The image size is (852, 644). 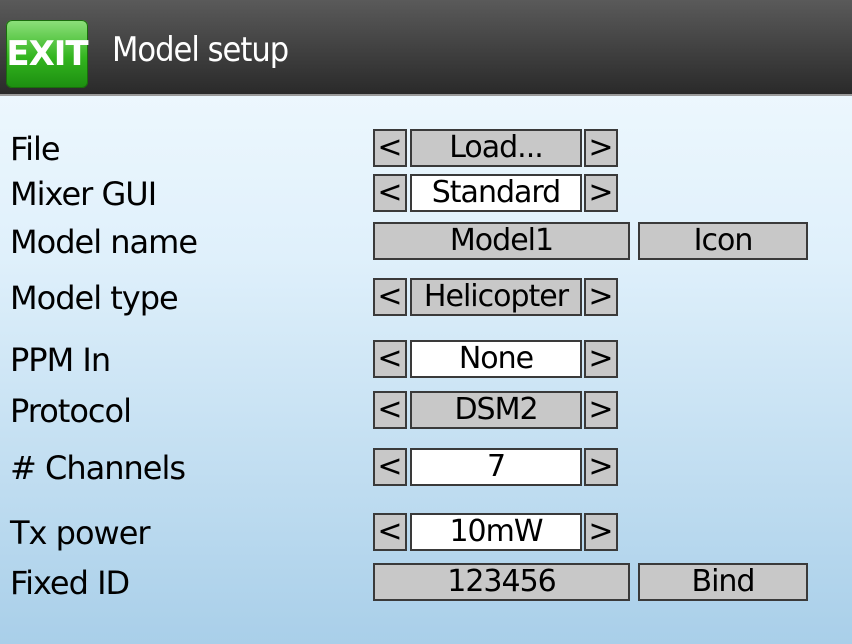 I want to click on exit-button: EXIT, so click(x=47, y=54).